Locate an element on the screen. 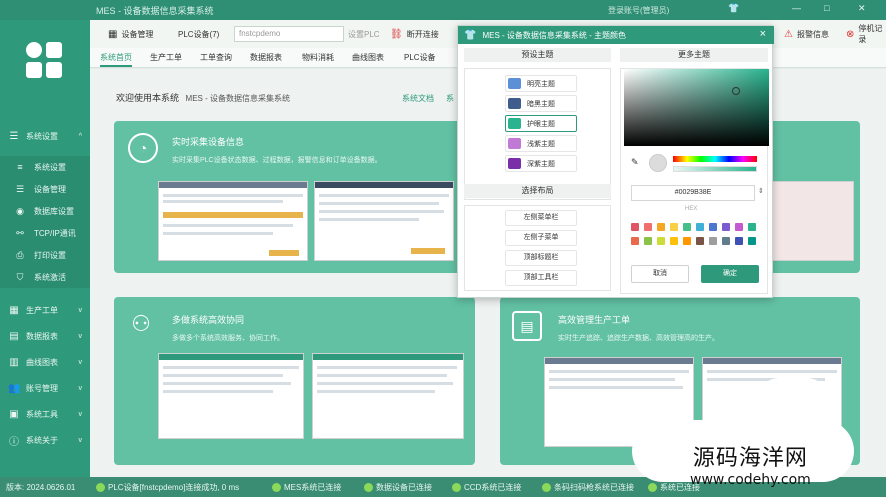 The height and width of the screenshot is (497, 886). card-title: 实时采集设备信息 is located at coordinates (208, 142).